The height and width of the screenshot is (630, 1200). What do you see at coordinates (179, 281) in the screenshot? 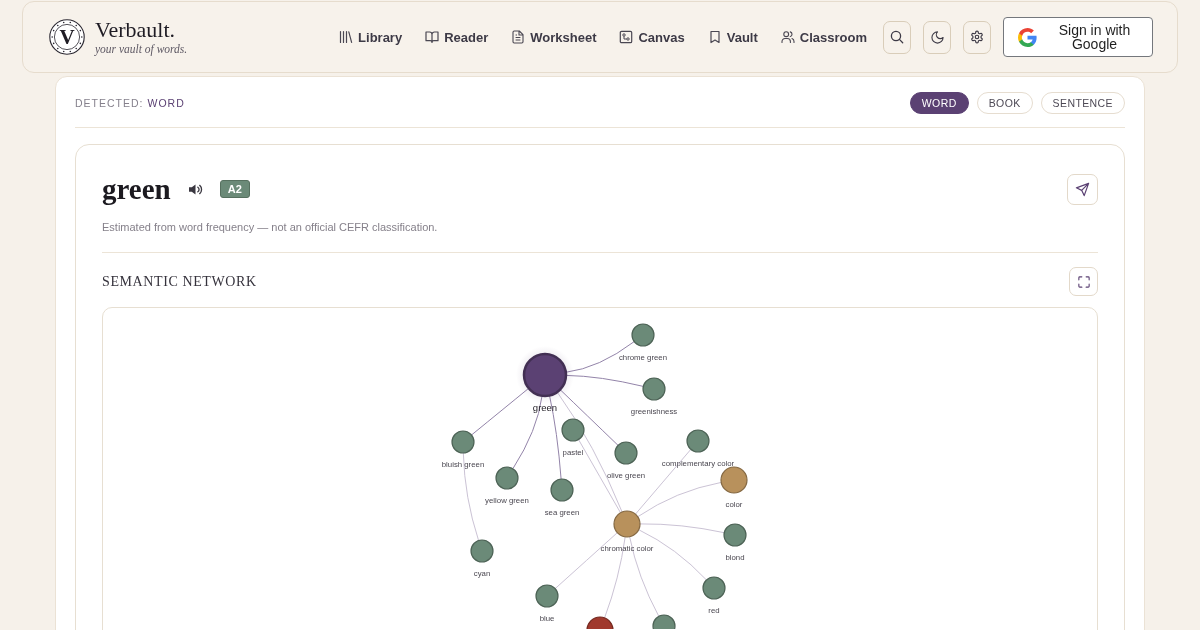
I see `section-title: SEMANTIC NETWORK` at bounding box center [179, 281].